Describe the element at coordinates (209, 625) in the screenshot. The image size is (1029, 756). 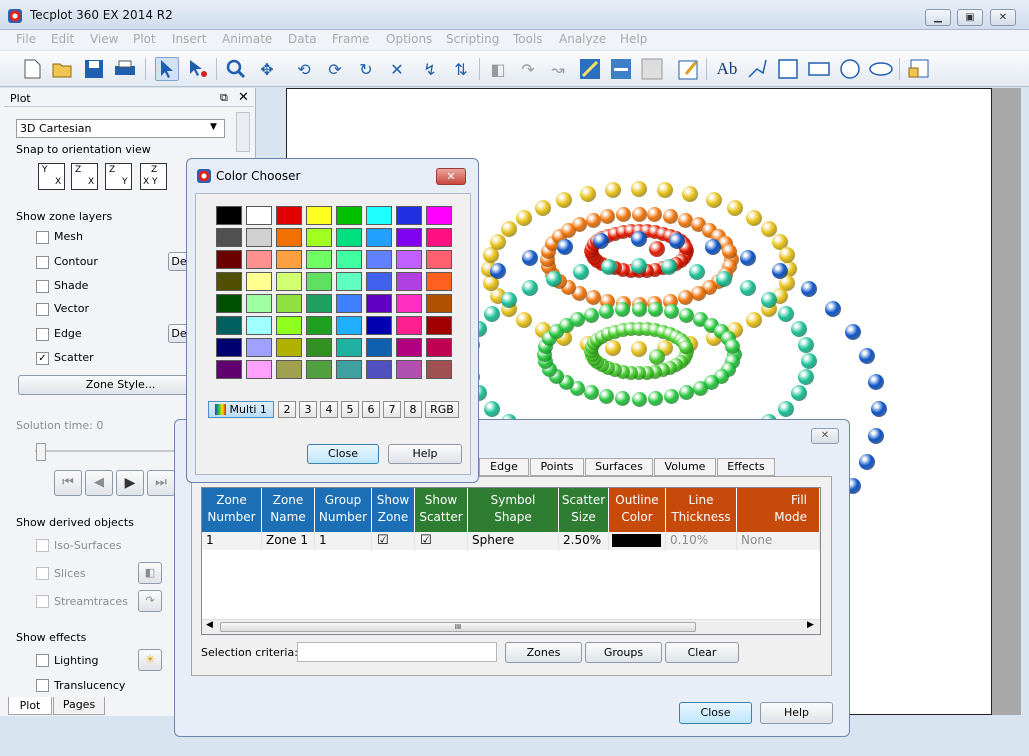
I see `scroll-left-icon: ◀` at that location.